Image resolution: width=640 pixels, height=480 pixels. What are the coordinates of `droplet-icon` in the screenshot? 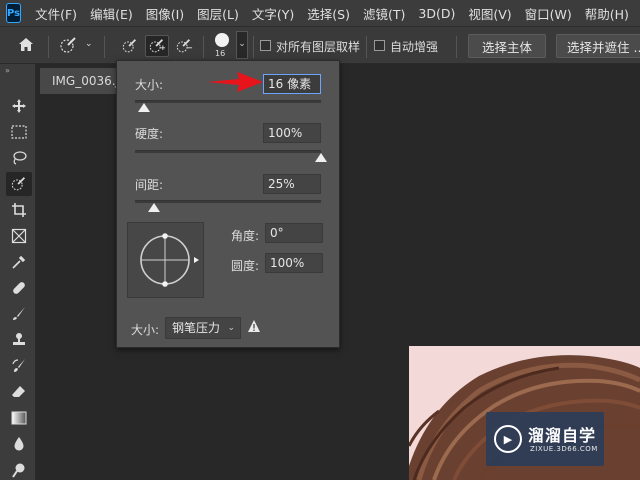 It's located at (19, 444).